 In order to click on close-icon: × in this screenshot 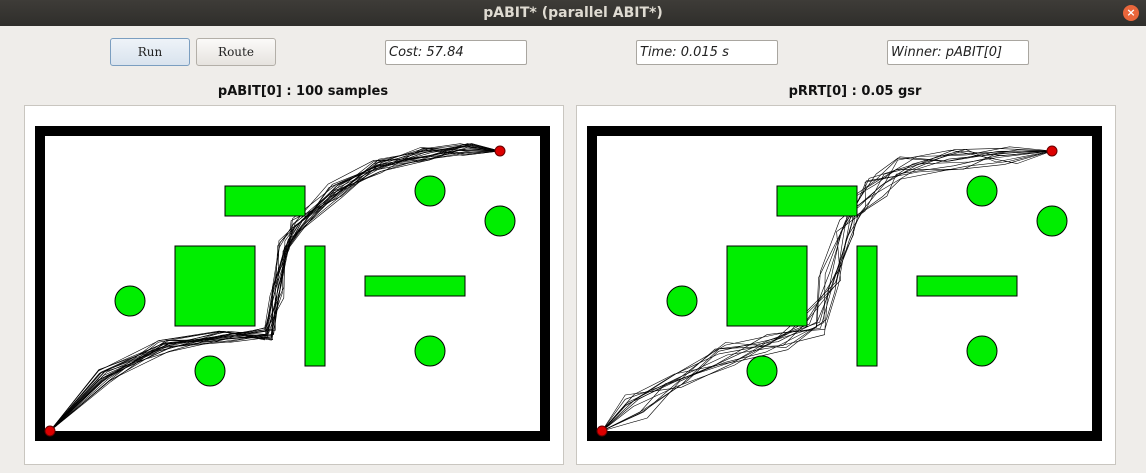, I will do `click(1131, 13)`.